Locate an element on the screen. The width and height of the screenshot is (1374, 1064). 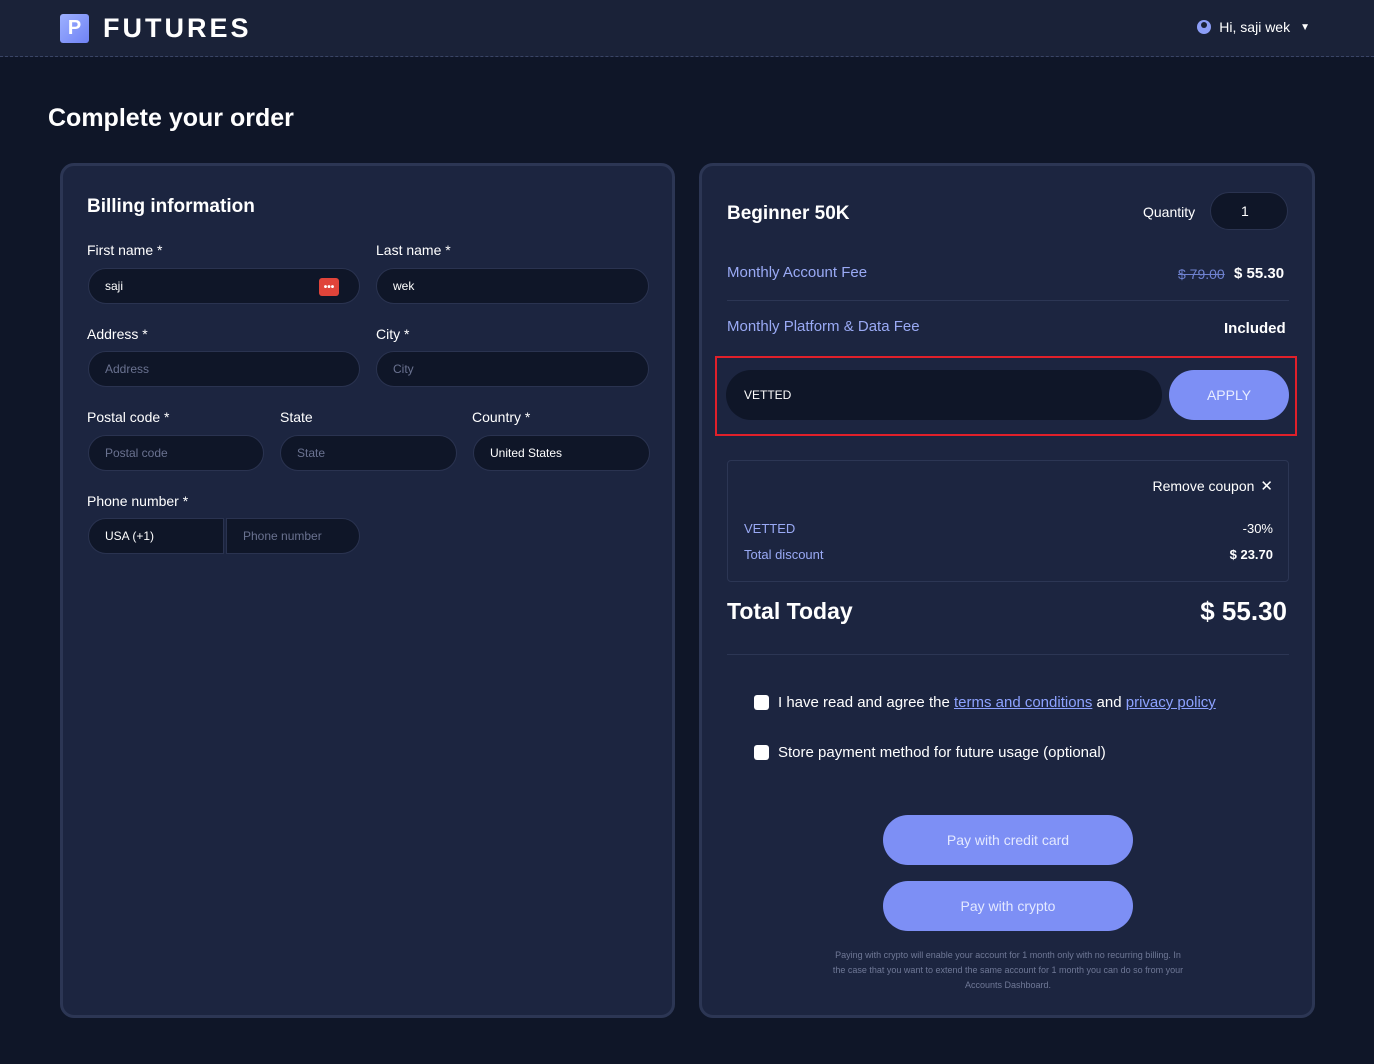
caret-down-icon: ▼ is located at coordinates (1305, 27).